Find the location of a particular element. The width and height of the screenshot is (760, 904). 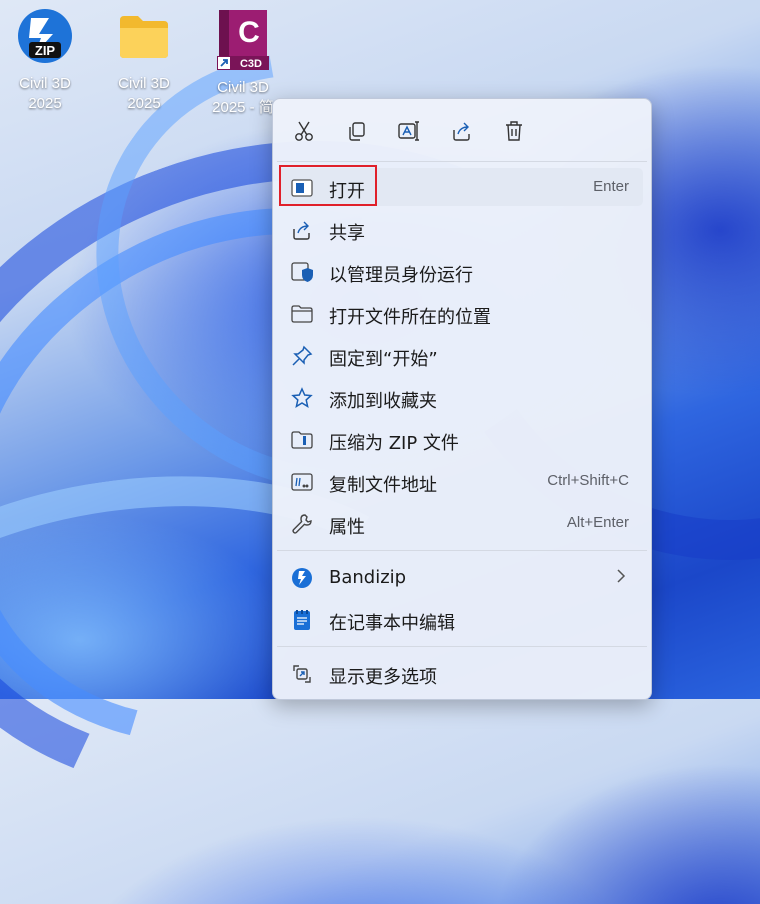

desktop-icon-civil3d-shortcut: C C3D Civil 3D 2025 - 简 is located at coordinates (243, 62).